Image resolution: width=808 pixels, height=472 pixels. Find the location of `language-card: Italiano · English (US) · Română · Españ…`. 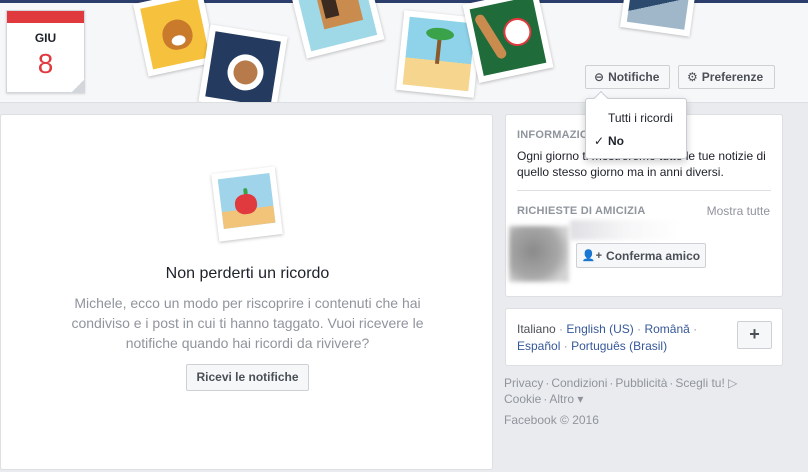

language-card: Italiano · English (US) · Română · Españ… is located at coordinates (644, 337).